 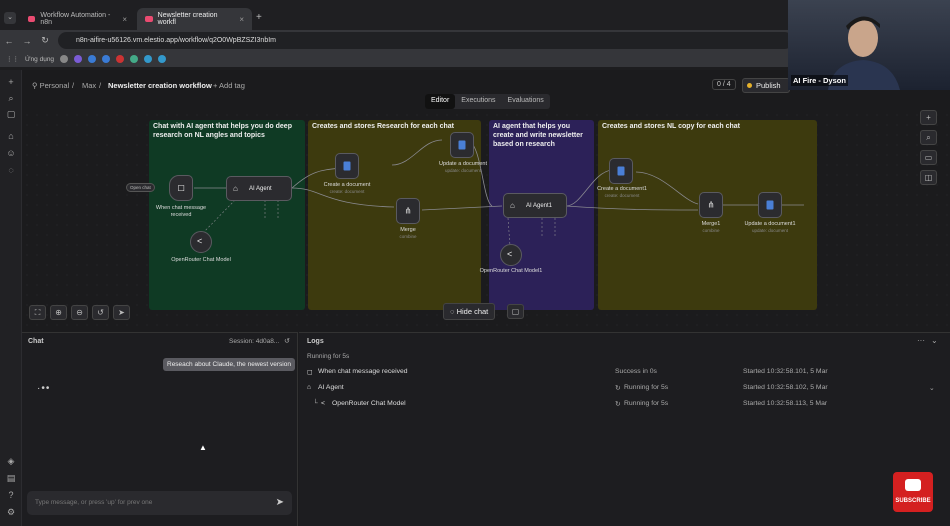 I want to click on document-icon: ▭, so click(x=928, y=157).